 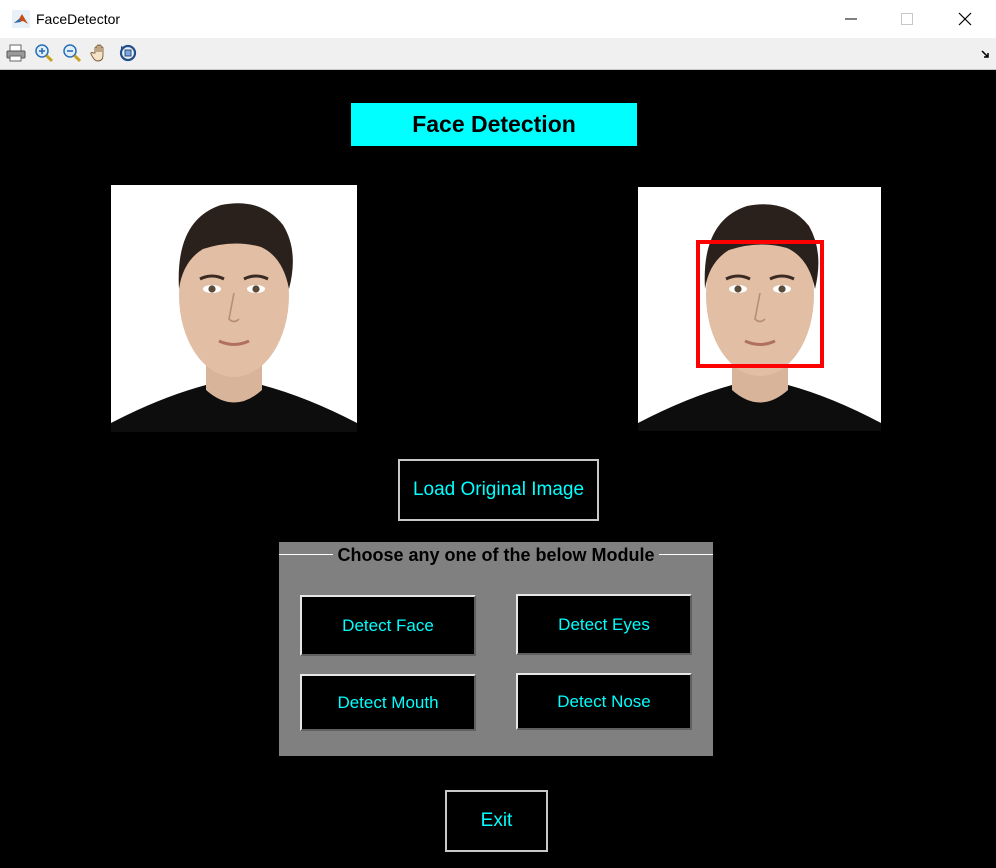 What do you see at coordinates (498, 490) in the screenshot?
I see `load-original-image-button: Load Original Image` at bounding box center [498, 490].